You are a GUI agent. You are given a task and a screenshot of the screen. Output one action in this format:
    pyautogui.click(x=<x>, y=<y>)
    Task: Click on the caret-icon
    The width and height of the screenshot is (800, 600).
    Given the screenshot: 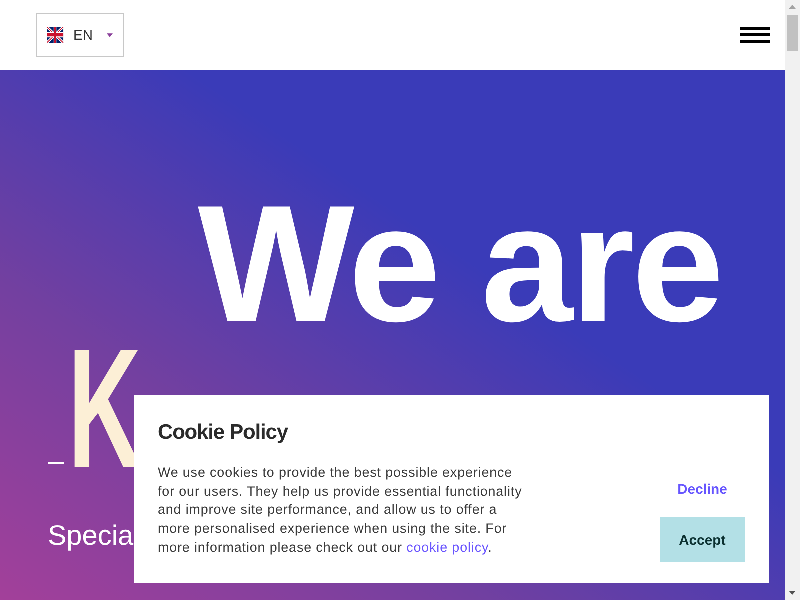 What is the action you would take?
    pyautogui.click(x=109, y=35)
    